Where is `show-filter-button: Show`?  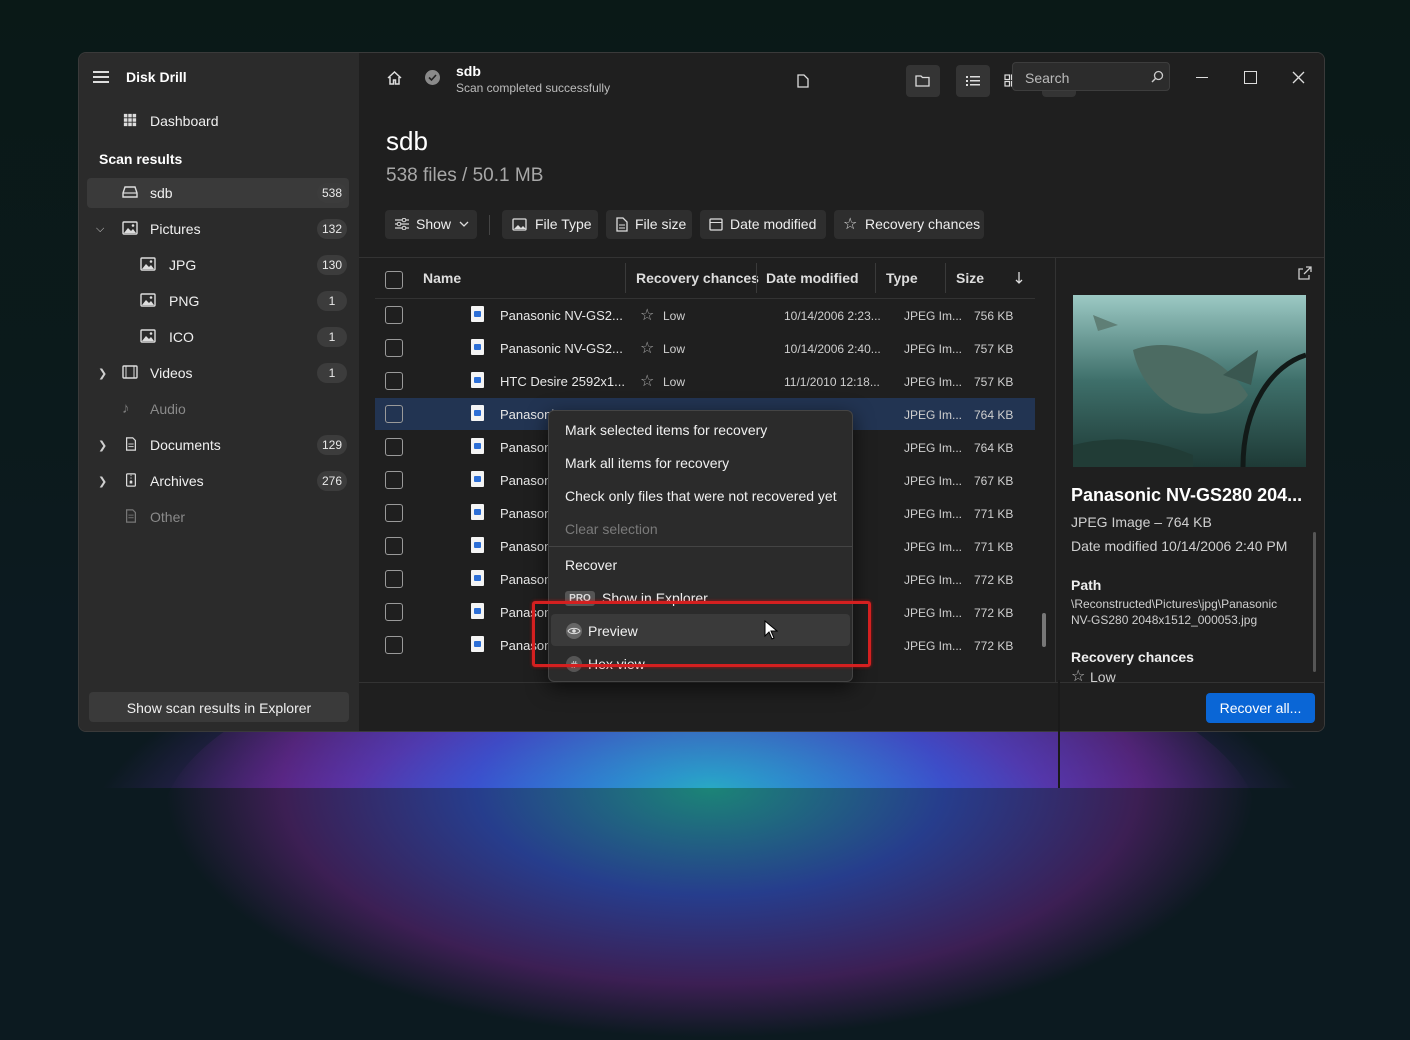 show-filter-button: Show is located at coordinates (431, 224).